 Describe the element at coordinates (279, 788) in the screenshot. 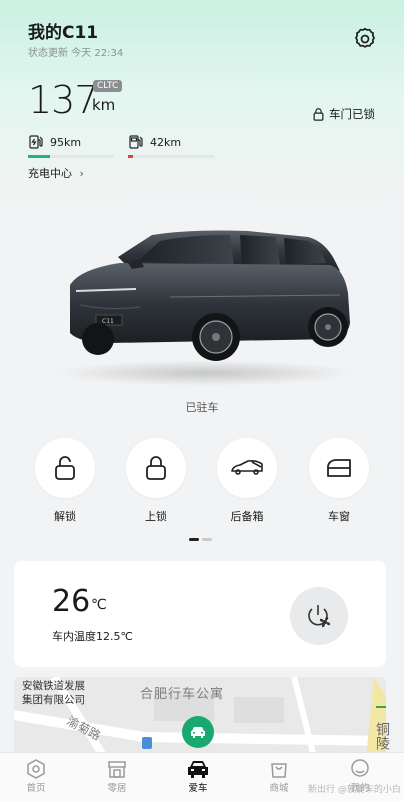

I see `tab-shop-label: 商城` at that location.